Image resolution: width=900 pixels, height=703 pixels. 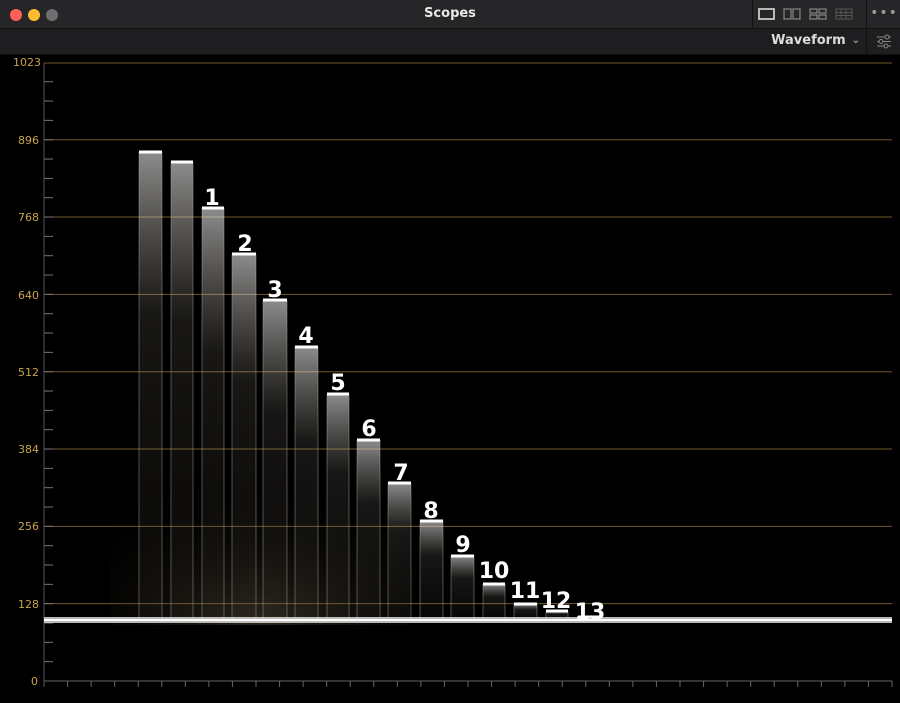 I want to click on step-label: 9, so click(x=462, y=545).